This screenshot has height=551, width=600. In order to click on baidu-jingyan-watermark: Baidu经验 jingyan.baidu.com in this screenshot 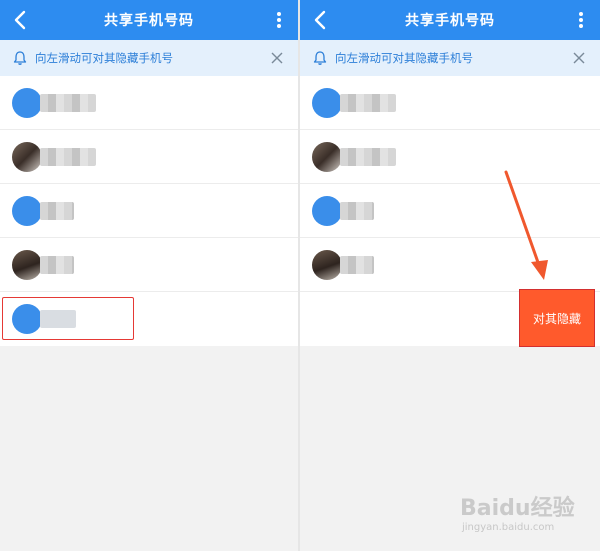, I will do `click(524, 516)`.